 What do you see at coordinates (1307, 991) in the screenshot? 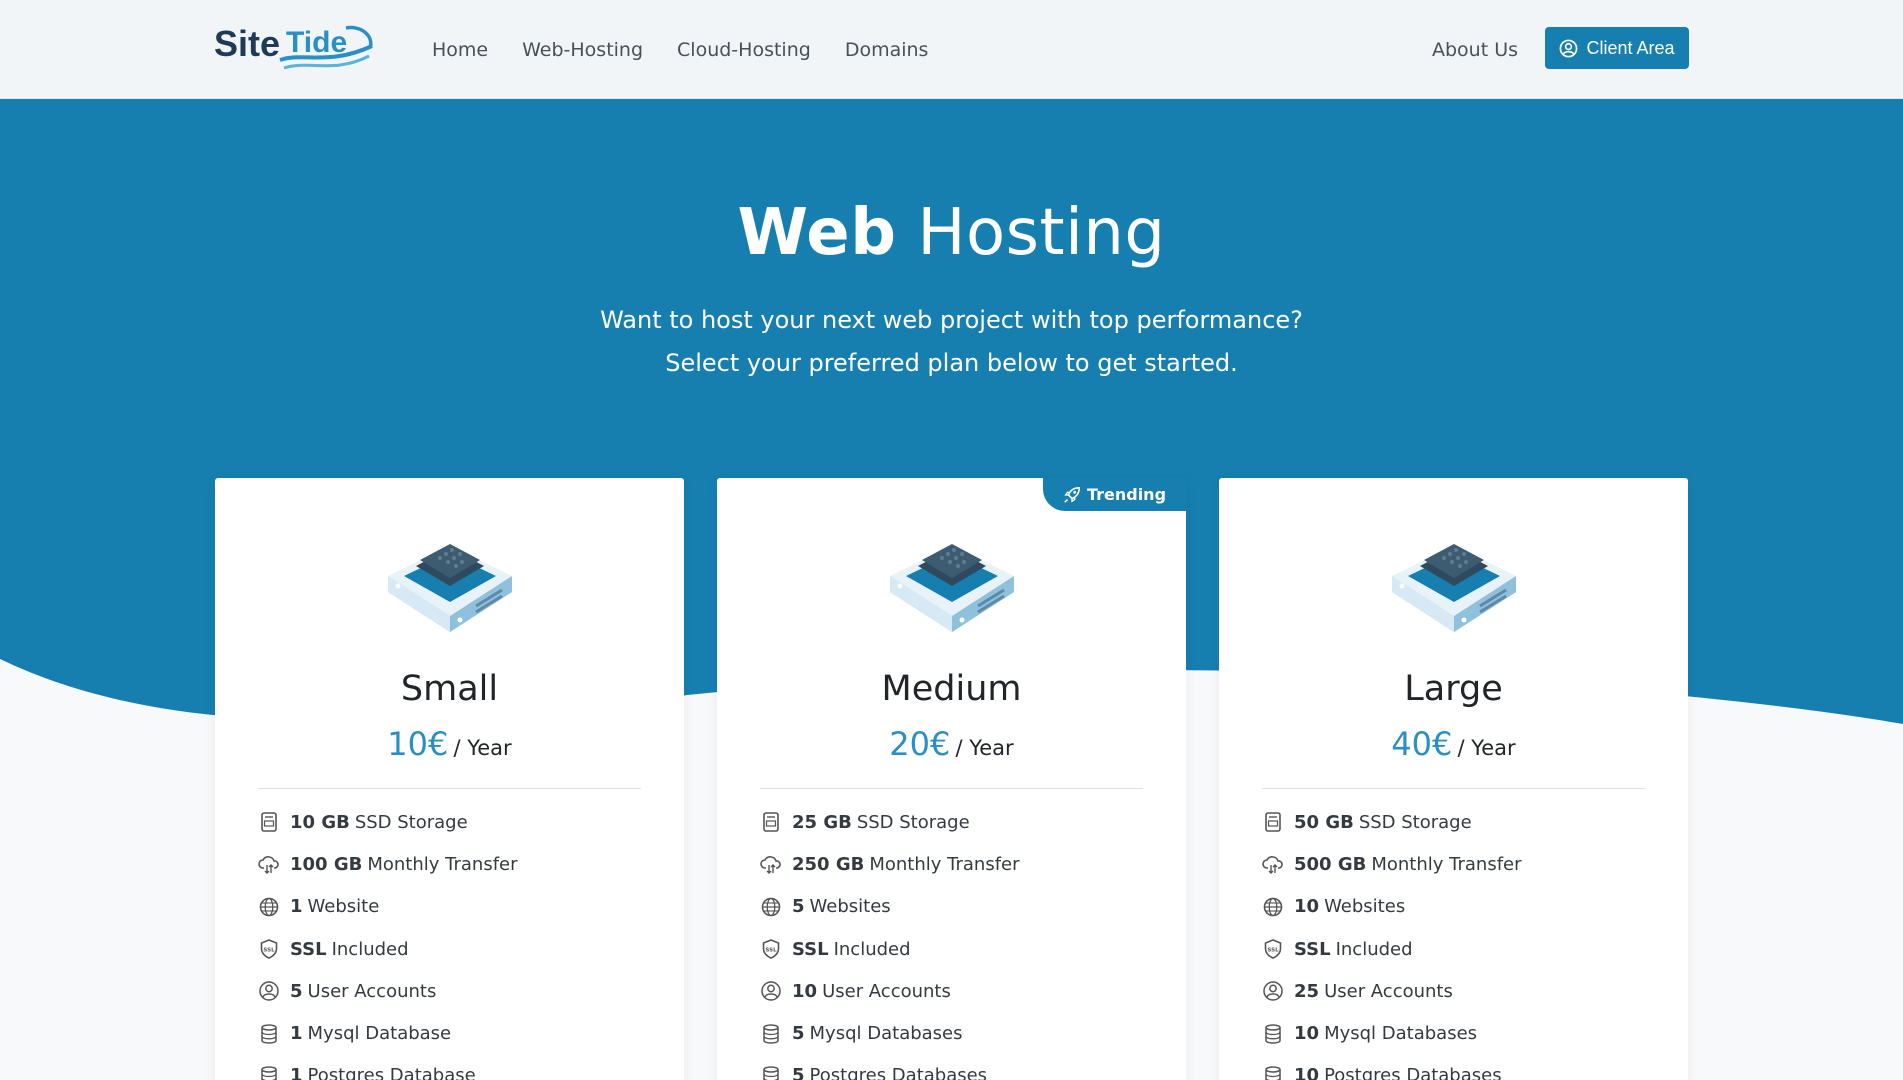
I see `feature-value: 25` at bounding box center [1307, 991].